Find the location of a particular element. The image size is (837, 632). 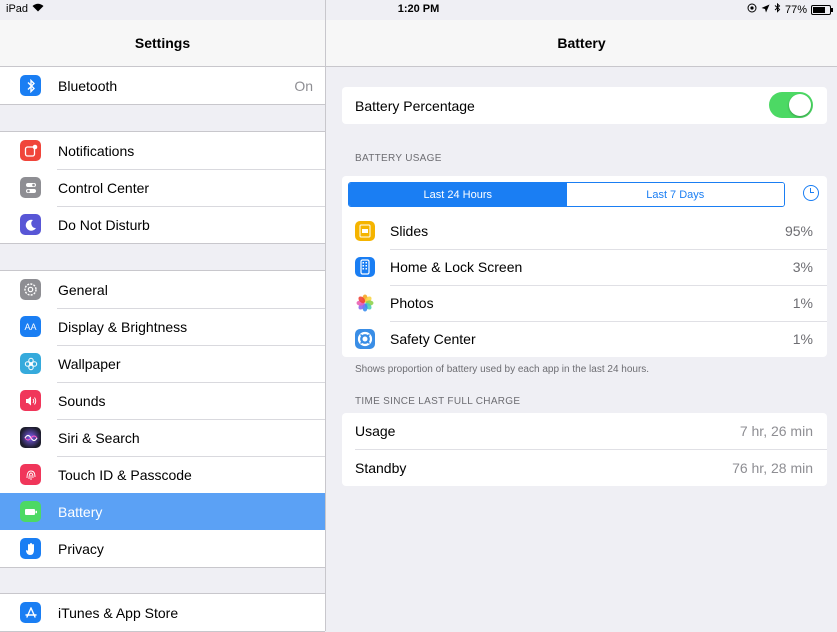

battery-usage-header: BATTERY USAGE is located at coordinates (398, 158).